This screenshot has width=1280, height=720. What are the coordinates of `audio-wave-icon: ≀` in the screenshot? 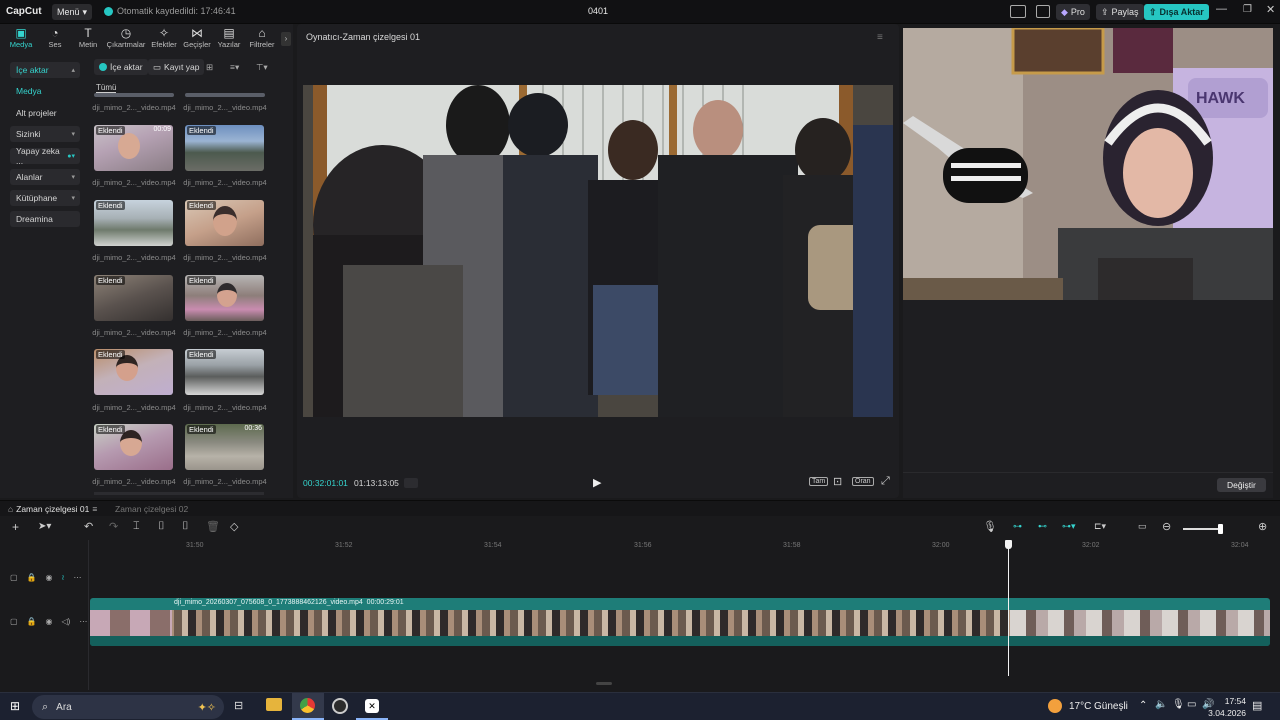 It's located at (63, 577).